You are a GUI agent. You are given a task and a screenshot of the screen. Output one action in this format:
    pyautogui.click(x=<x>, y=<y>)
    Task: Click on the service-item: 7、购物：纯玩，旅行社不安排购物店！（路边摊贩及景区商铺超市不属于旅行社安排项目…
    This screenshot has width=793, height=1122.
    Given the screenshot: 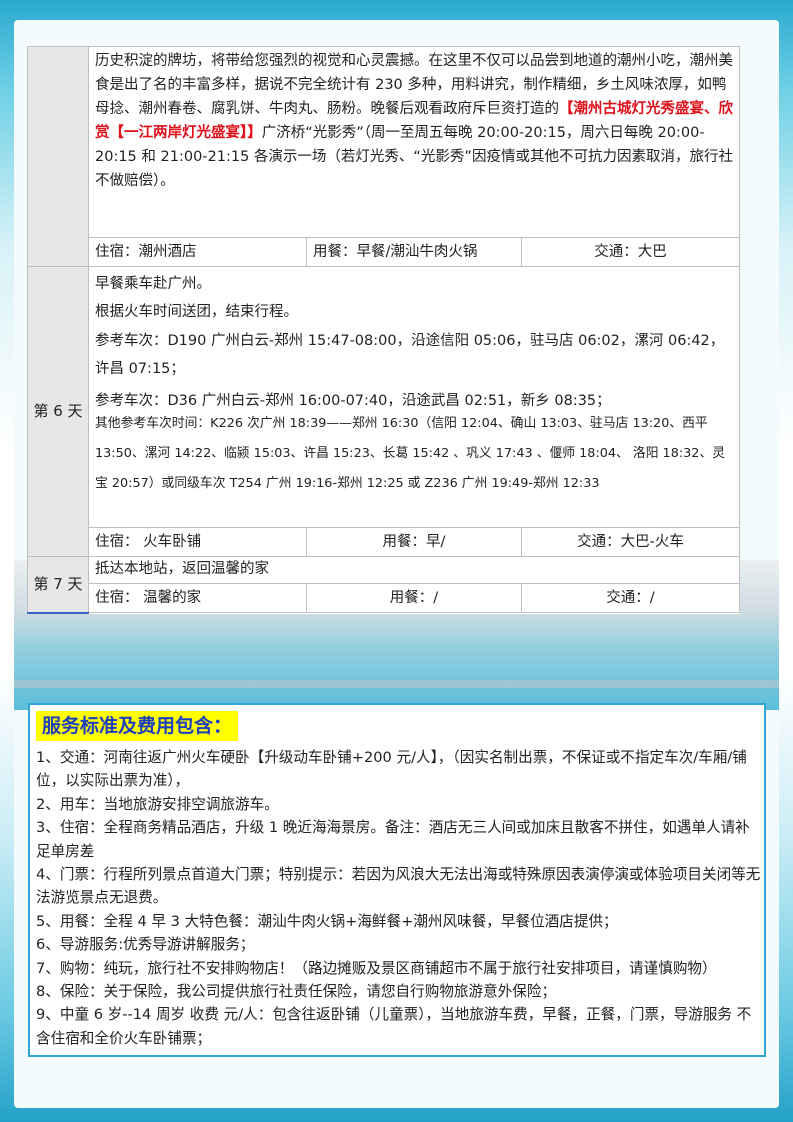 What is the action you would take?
    pyautogui.click(x=376, y=968)
    